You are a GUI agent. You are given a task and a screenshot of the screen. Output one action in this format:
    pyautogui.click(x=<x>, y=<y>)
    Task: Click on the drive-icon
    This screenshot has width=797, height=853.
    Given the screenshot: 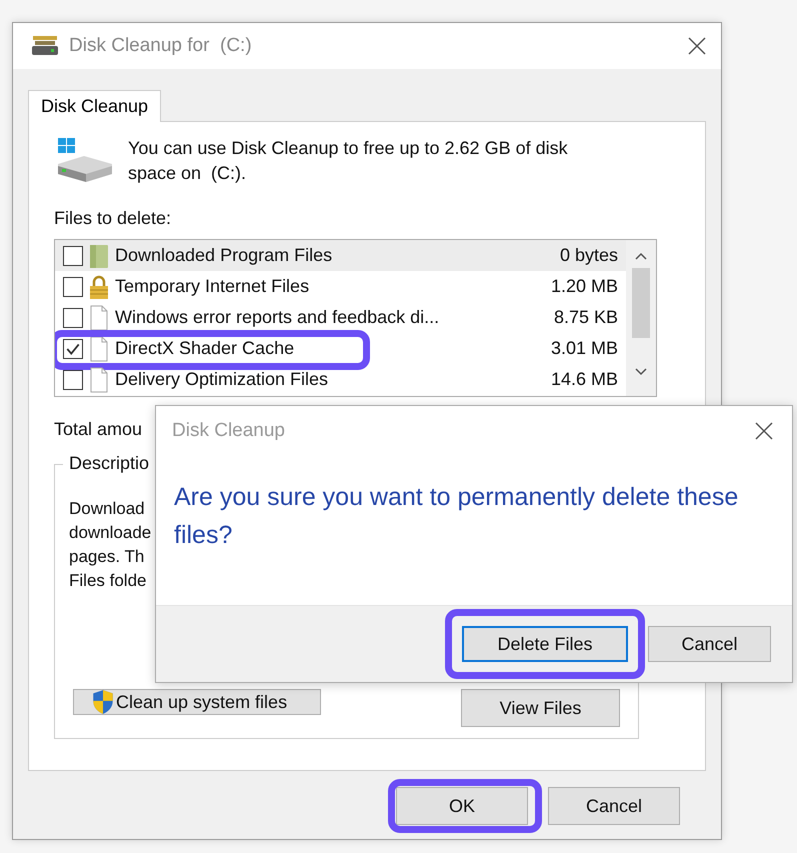 What is the action you would take?
    pyautogui.click(x=45, y=46)
    